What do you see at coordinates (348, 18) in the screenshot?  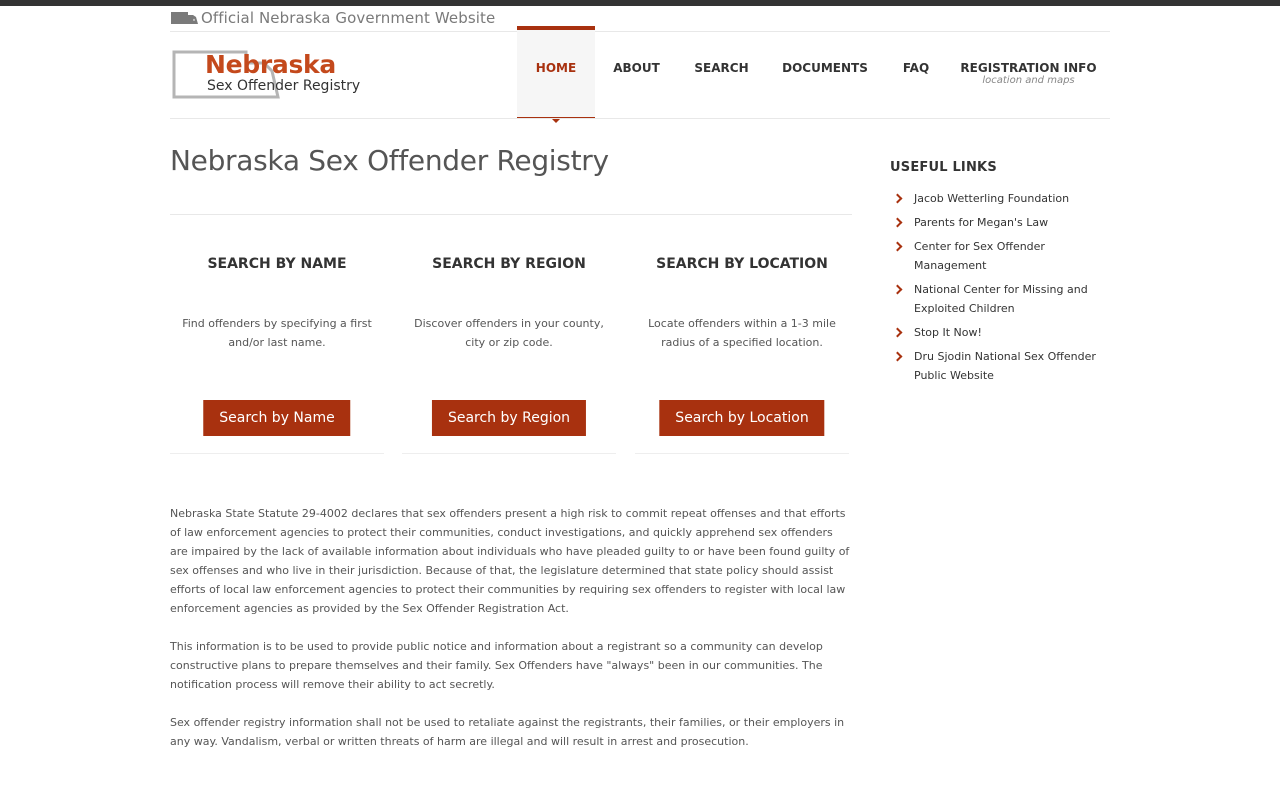 I see `banner-text: Official Nebraska Government Website` at bounding box center [348, 18].